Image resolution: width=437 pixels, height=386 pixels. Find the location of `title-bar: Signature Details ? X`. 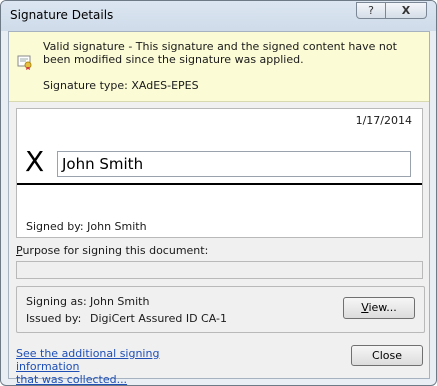

title-bar: Signature Details ? X is located at coordinates (218, 16).